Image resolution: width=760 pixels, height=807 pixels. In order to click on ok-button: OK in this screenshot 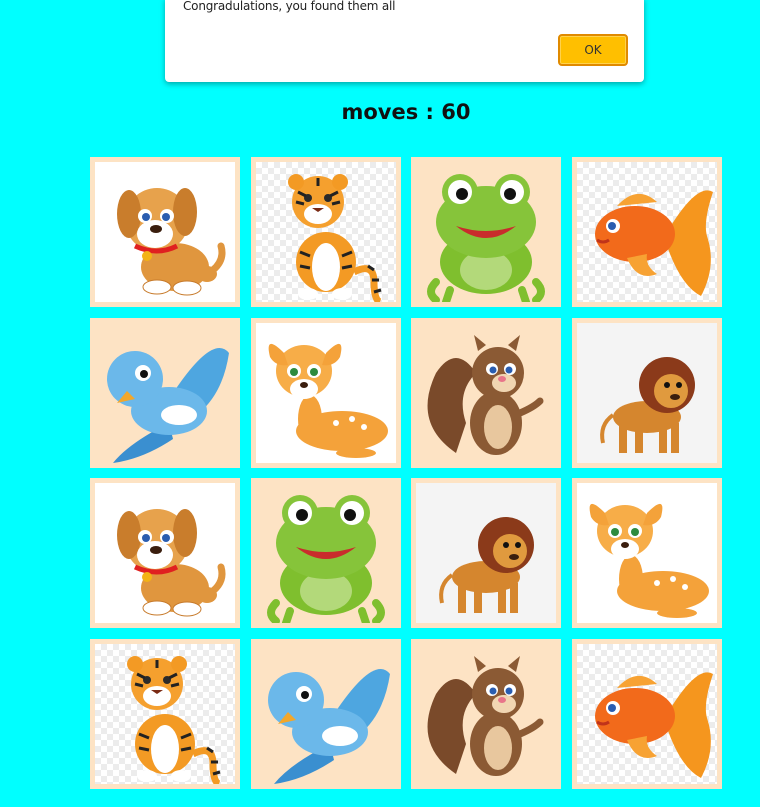, I will do `click(593, 50)`.